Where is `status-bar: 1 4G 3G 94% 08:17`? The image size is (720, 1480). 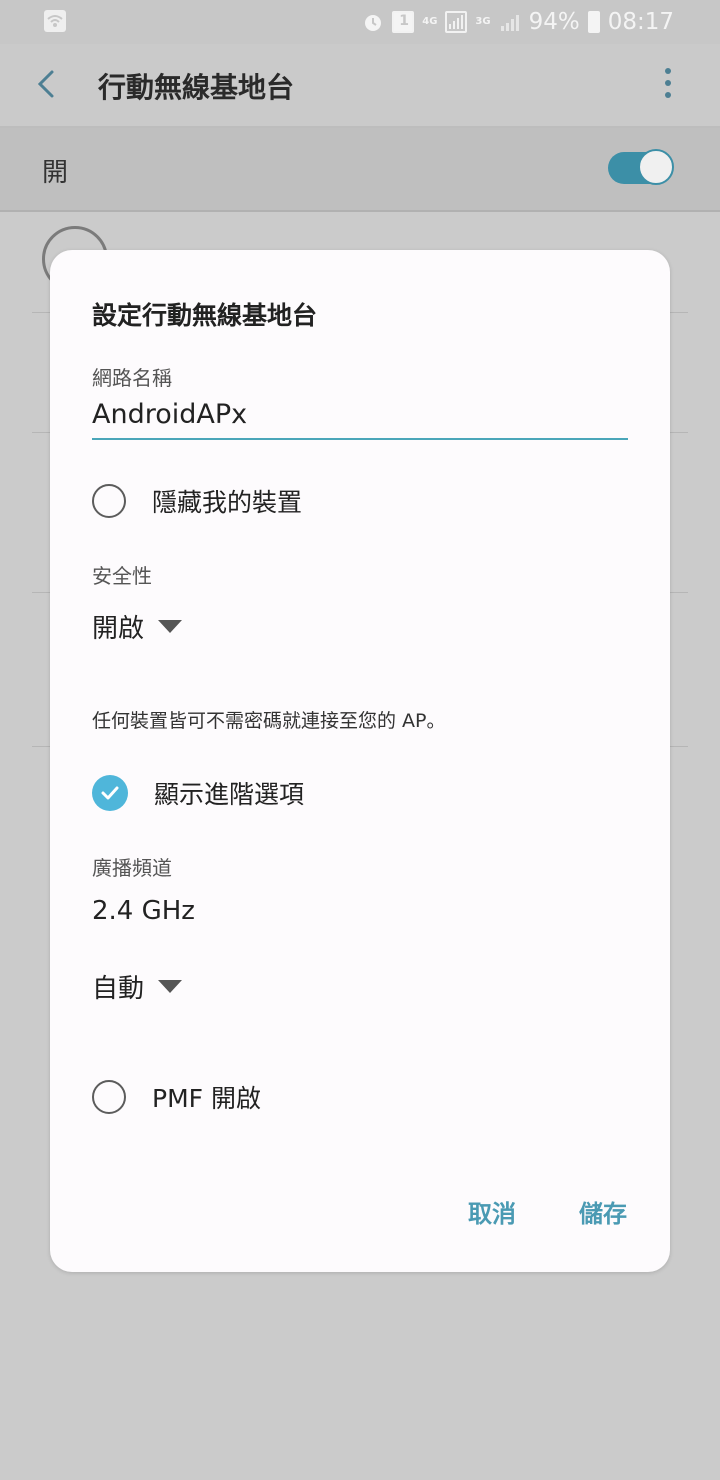 status-bar: 1 4G 3G 94% 08:17 is located at coordinates (360, 22).